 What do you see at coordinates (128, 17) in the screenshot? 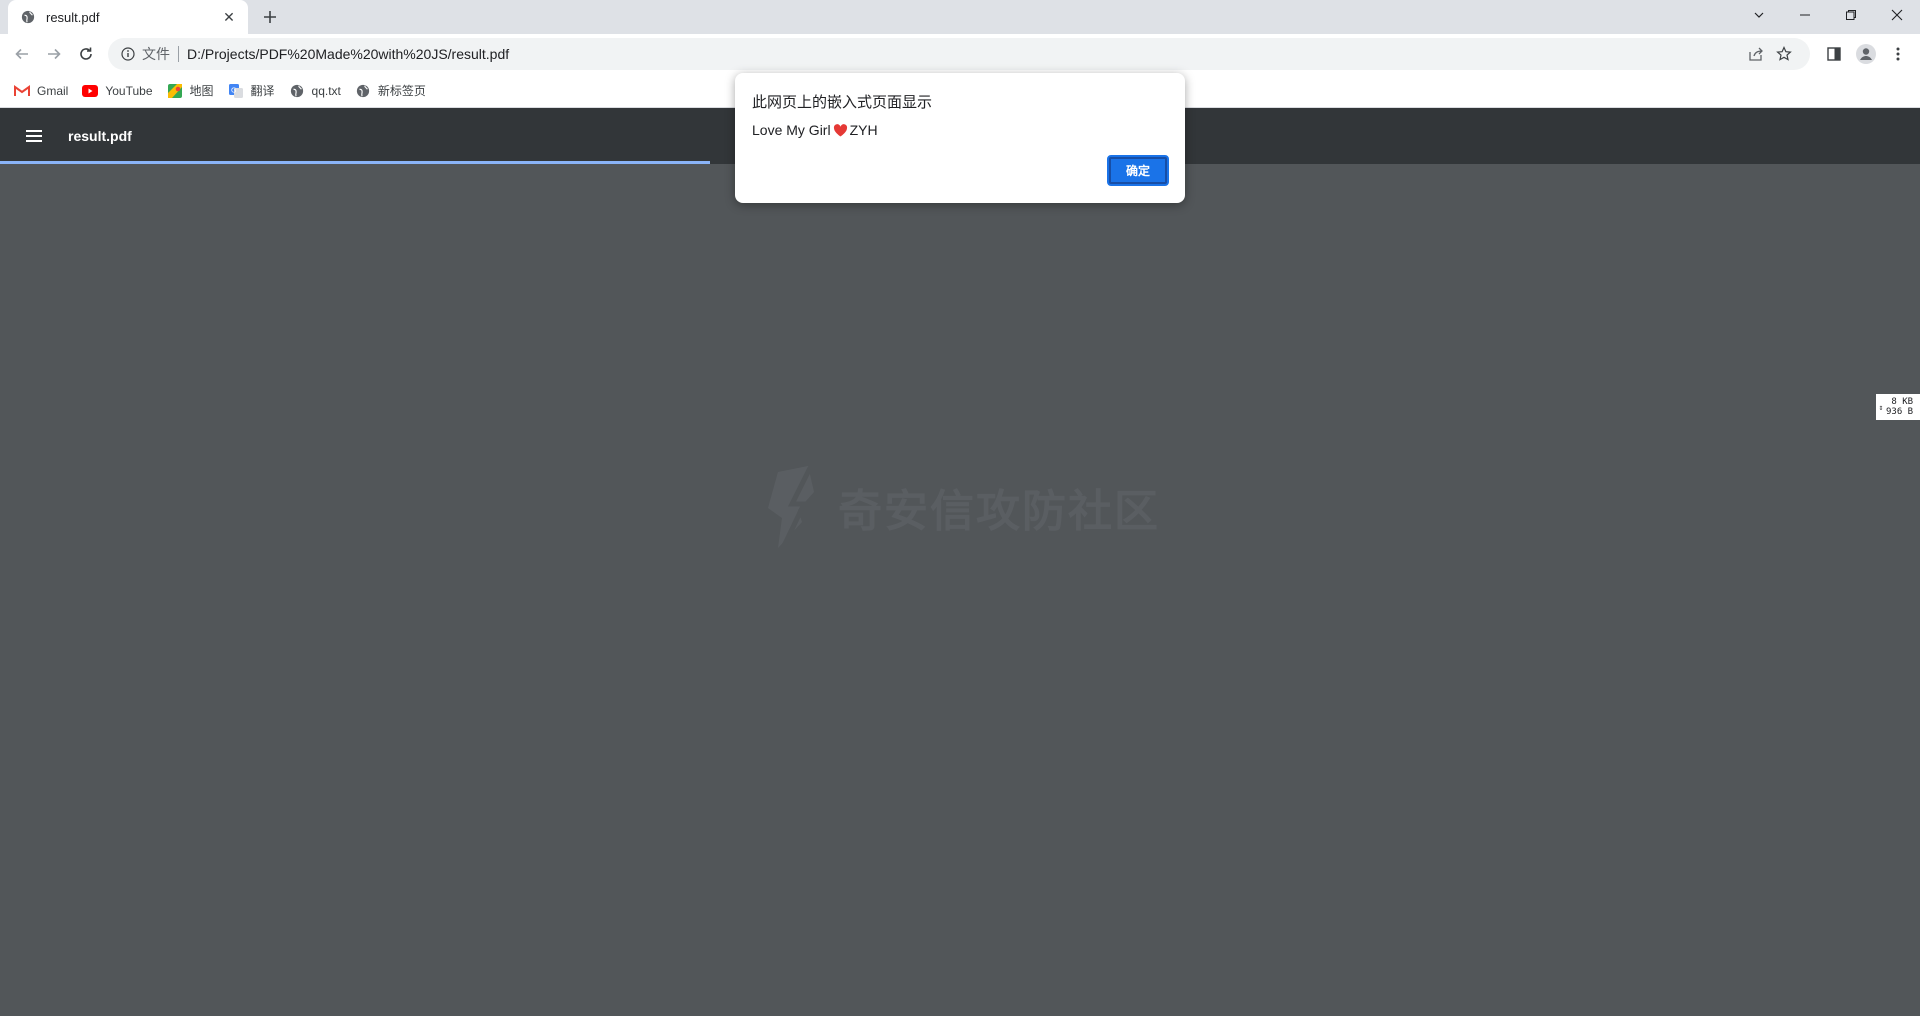
I see `tab-result-pdf: result.pdf ✕` at bounding box center [128, 17].